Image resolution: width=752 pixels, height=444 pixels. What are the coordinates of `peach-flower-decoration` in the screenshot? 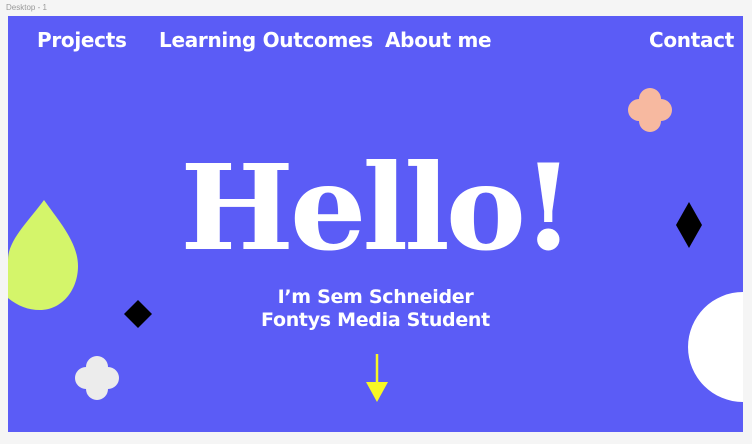 It's located at (650, 110).